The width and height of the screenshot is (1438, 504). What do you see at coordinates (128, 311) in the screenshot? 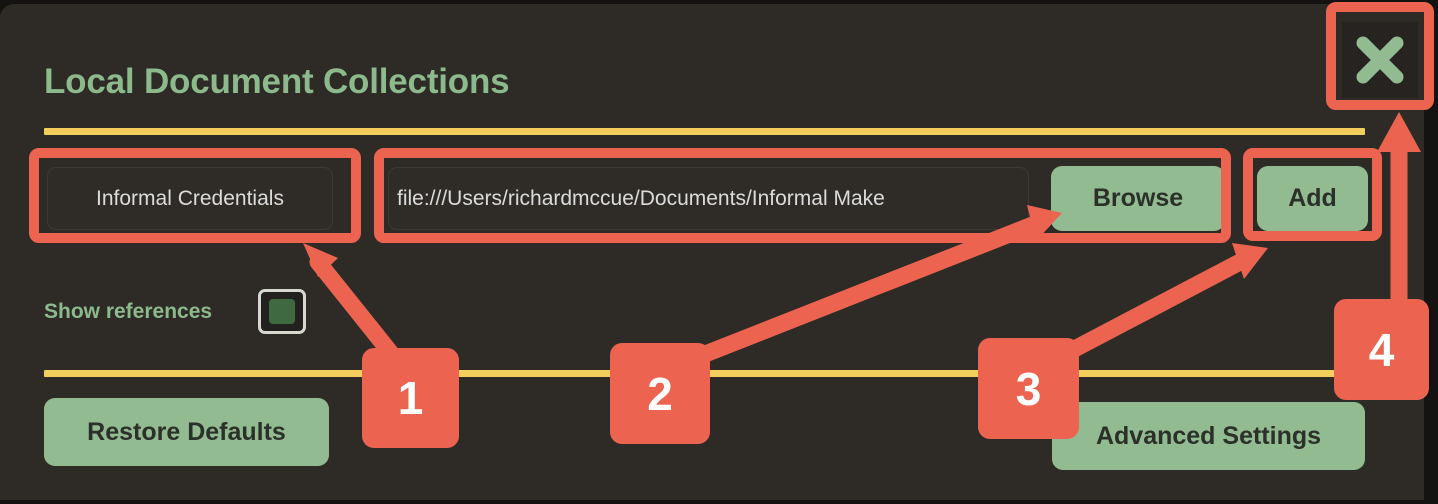
I see `show-references-label: Show references` at bounding box center [128, 311].